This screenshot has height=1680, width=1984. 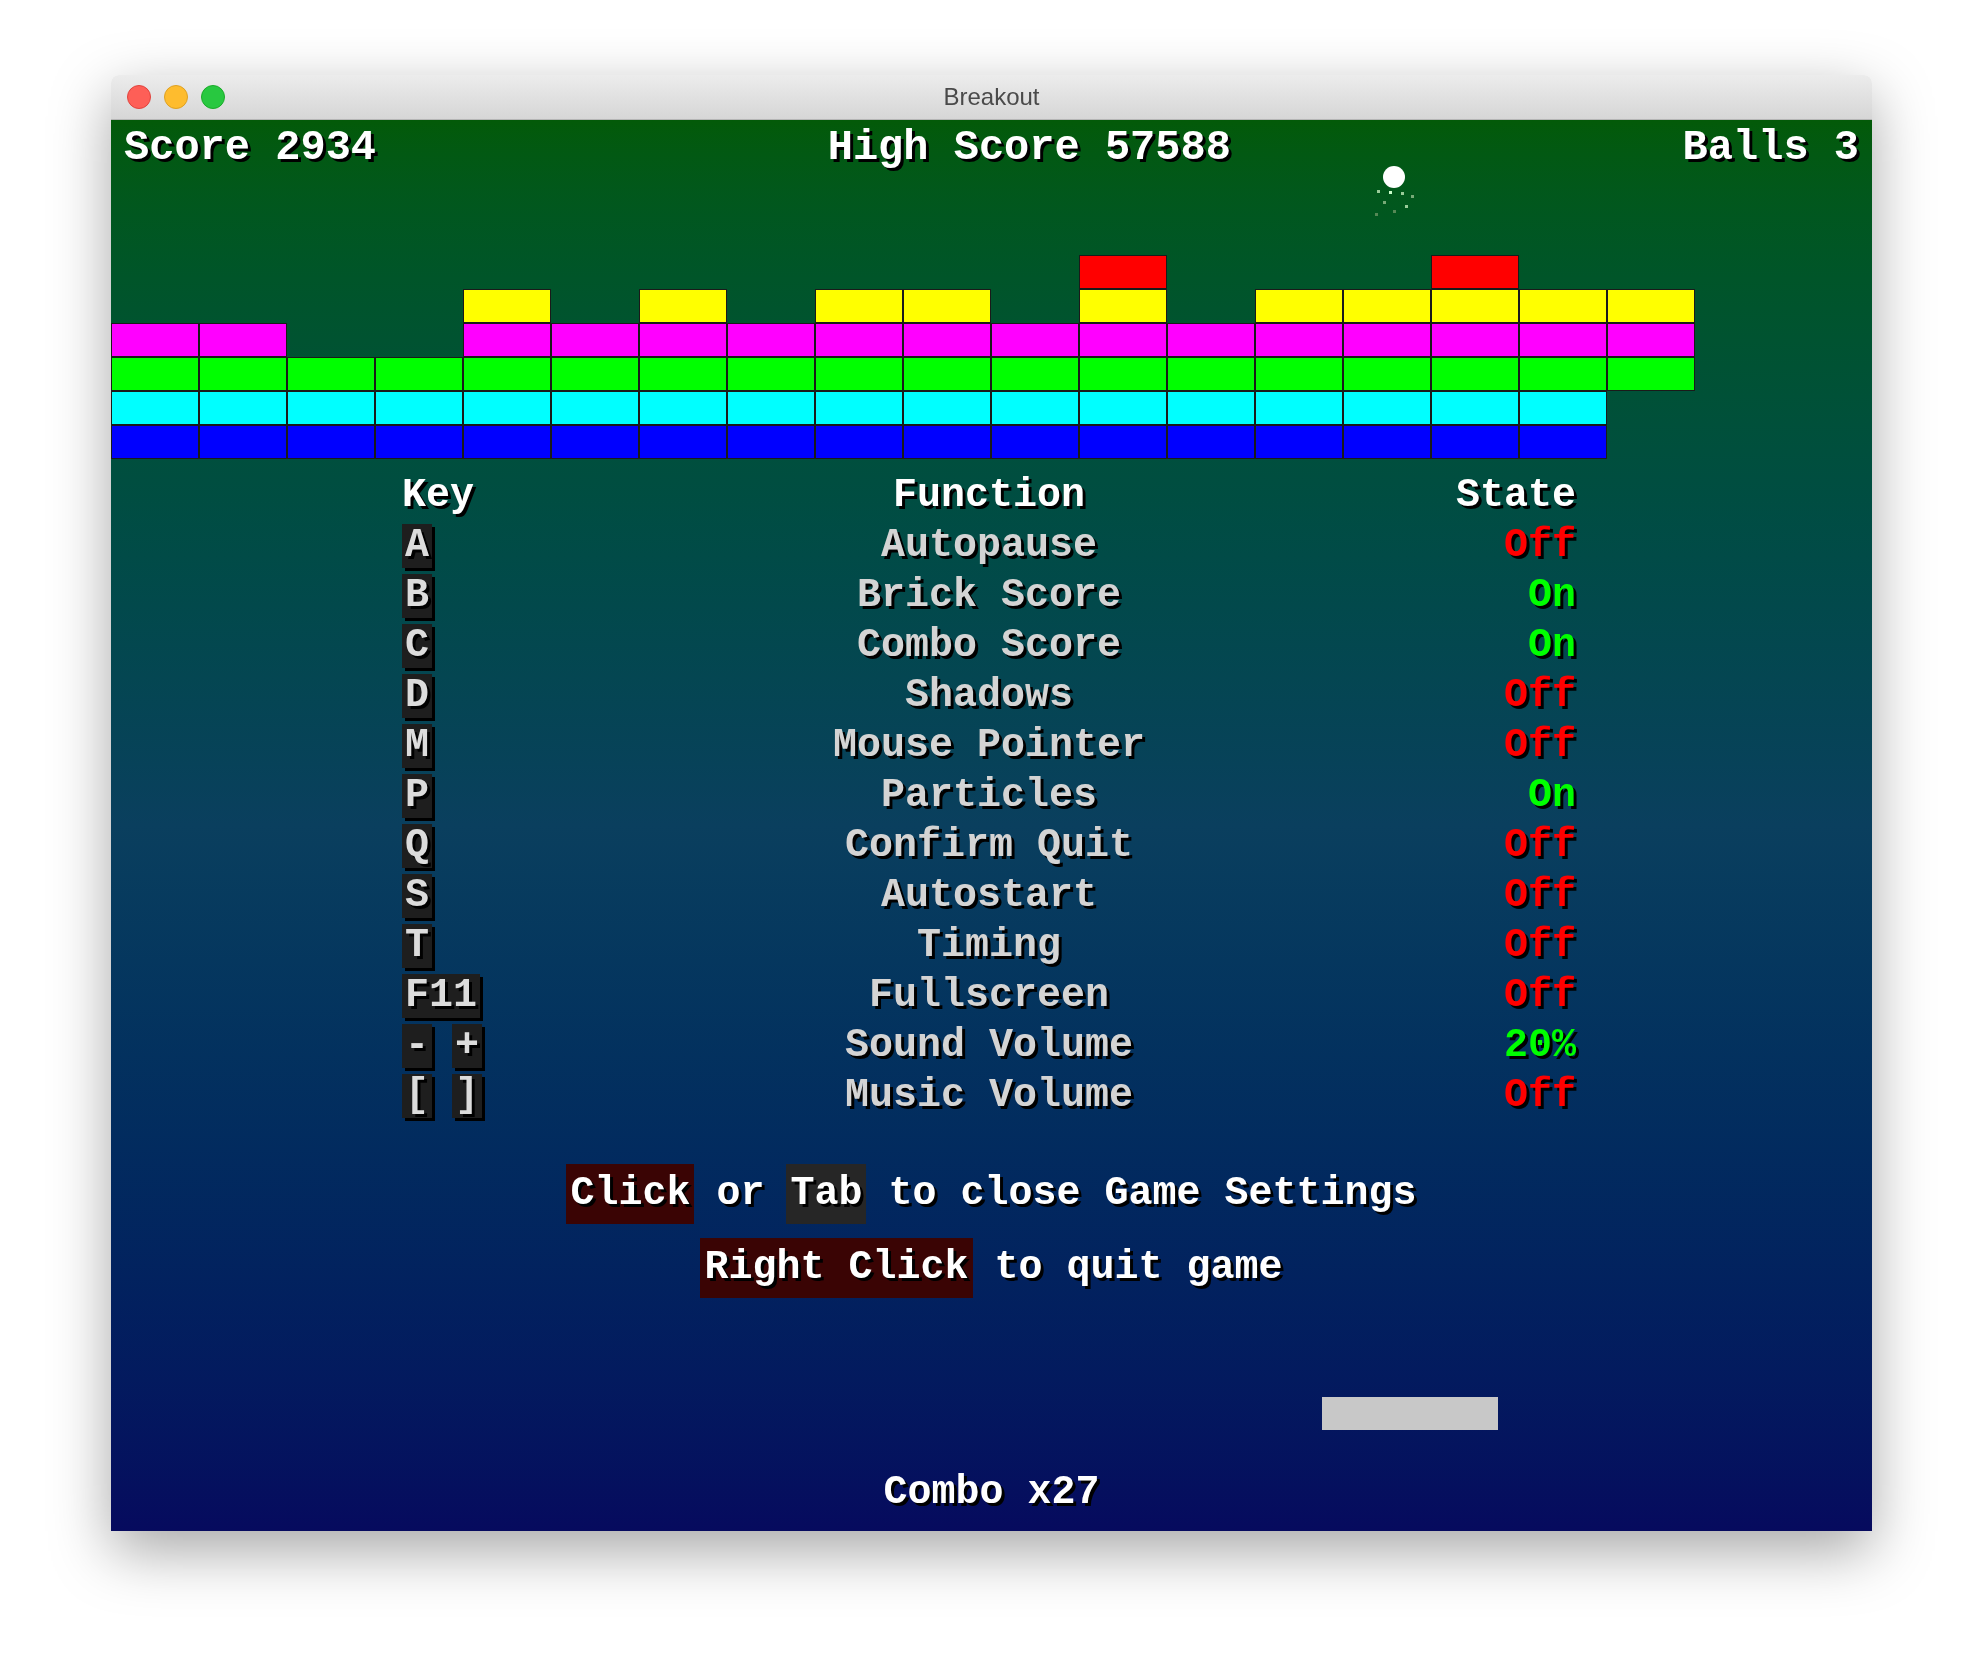 I want to click on function-label: Autopause, so click(x=988, y=546).